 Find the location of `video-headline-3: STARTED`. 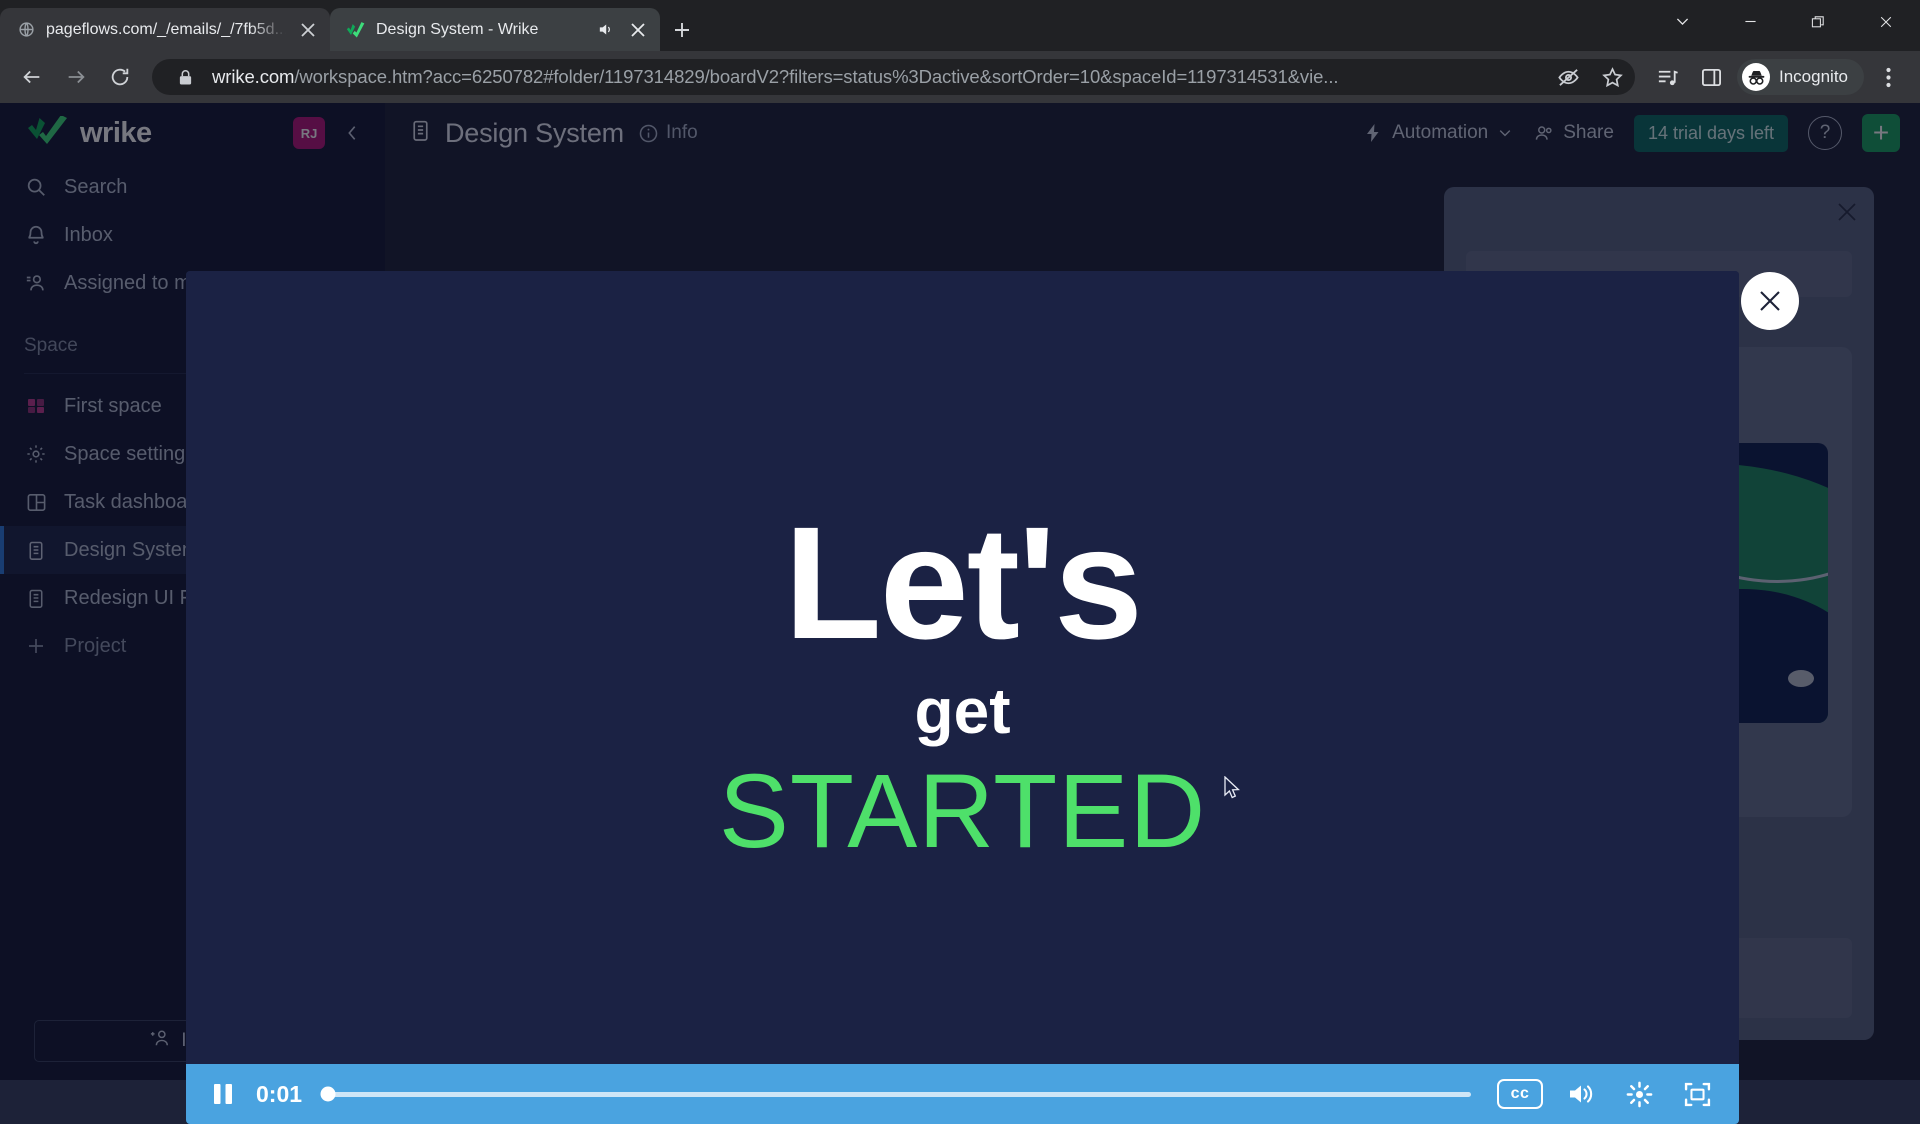

video-headline-3: STARTED is located at coordinates (962, 811).